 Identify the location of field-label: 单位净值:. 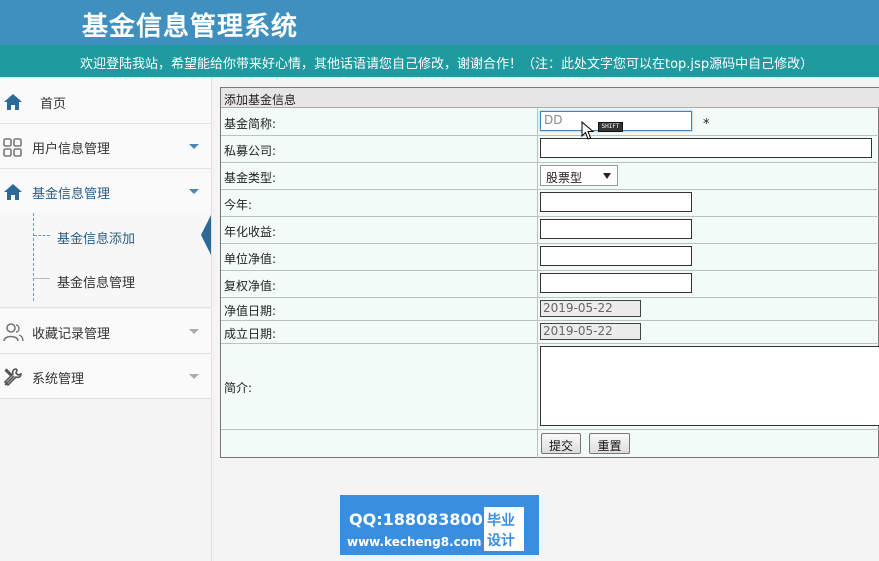
(250, 259).